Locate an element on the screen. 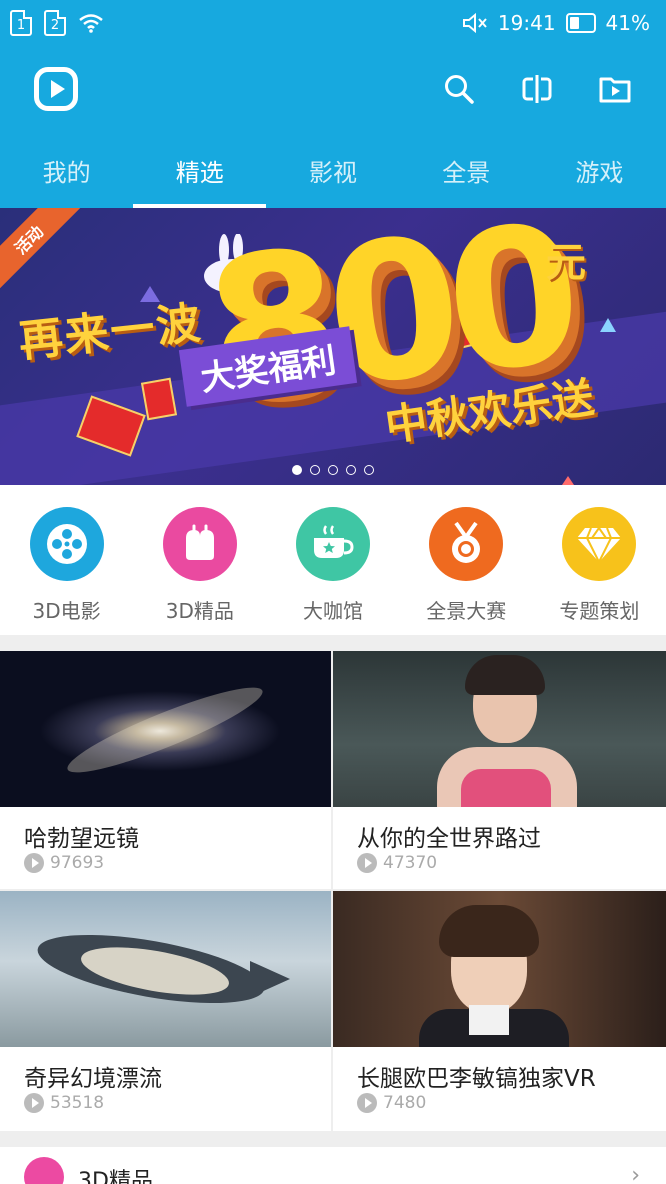 The height and width of the screenshot is (1184, 666). category-3d-movies: 3D电影 is located at coordinates (66, 560).